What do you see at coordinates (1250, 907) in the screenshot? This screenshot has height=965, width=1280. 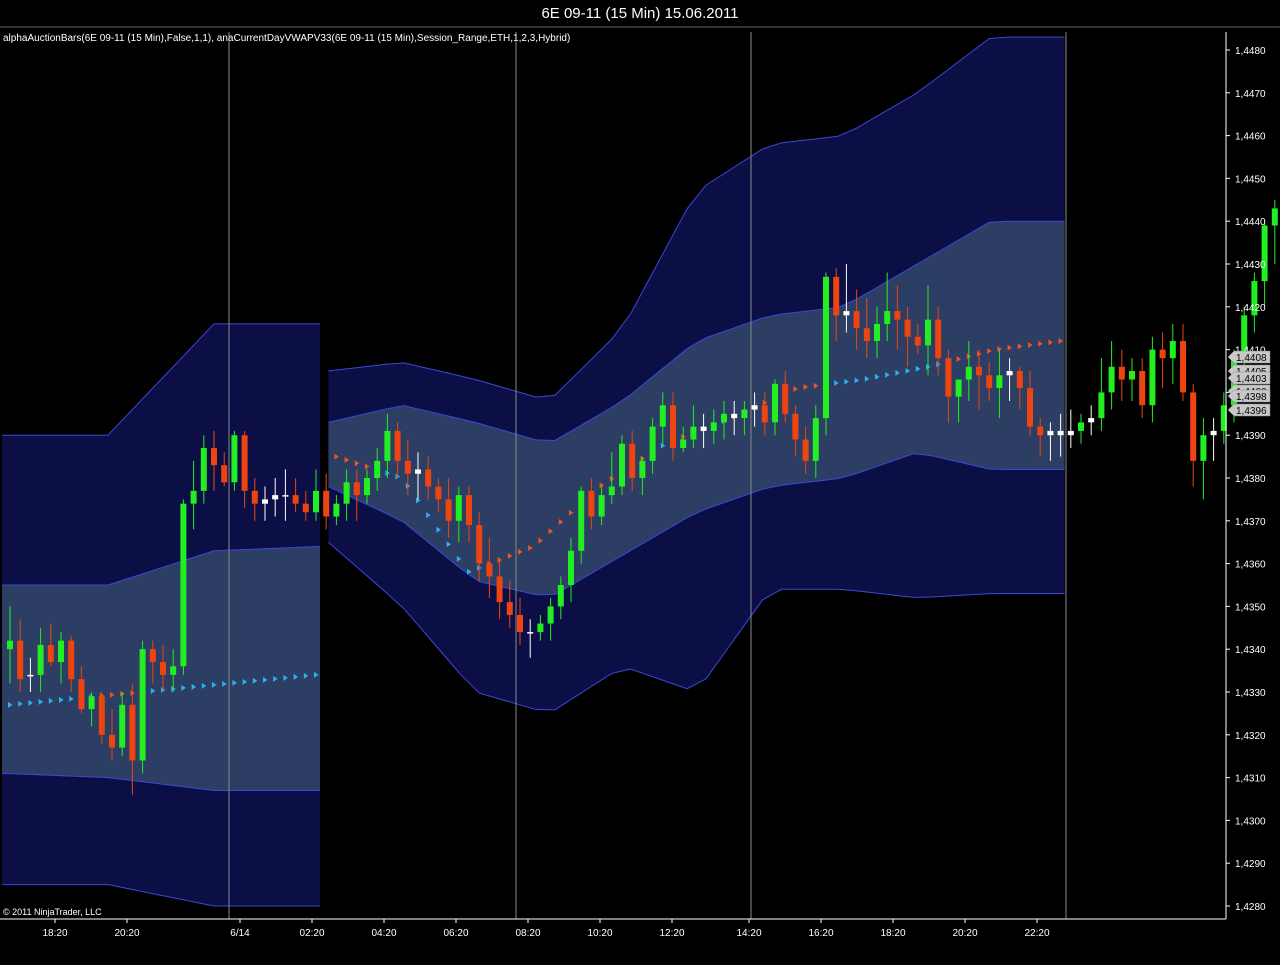 I see `price-tick-label: 1,4280` at bounding box center [1250, 907].